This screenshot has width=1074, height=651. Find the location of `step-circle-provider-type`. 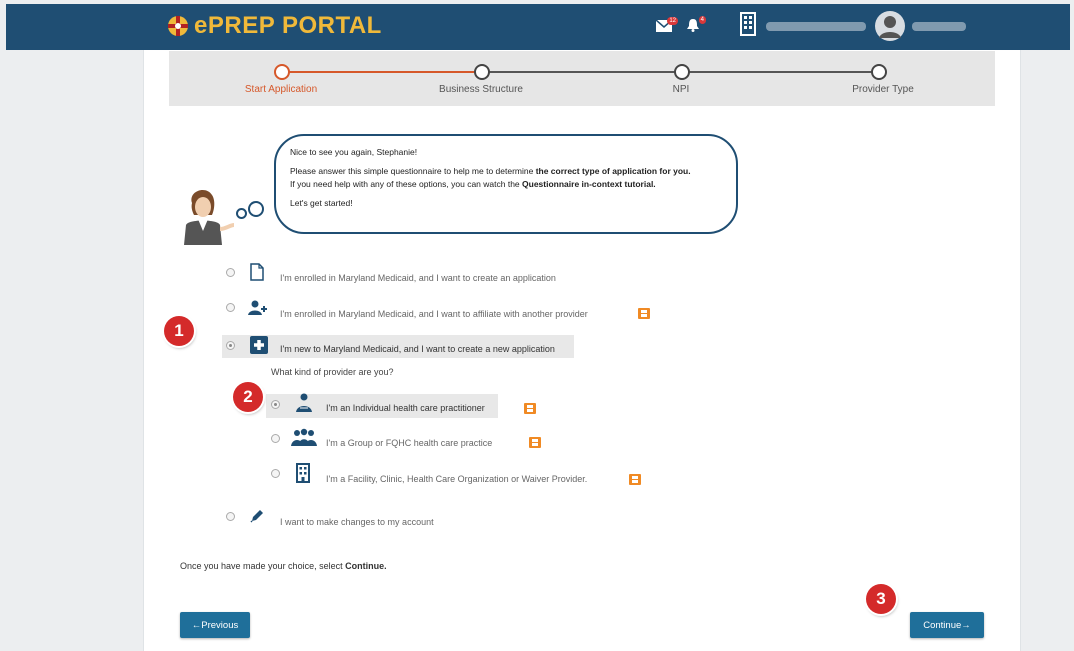

step-circle-provider-type is located at coordinates (879, 72).